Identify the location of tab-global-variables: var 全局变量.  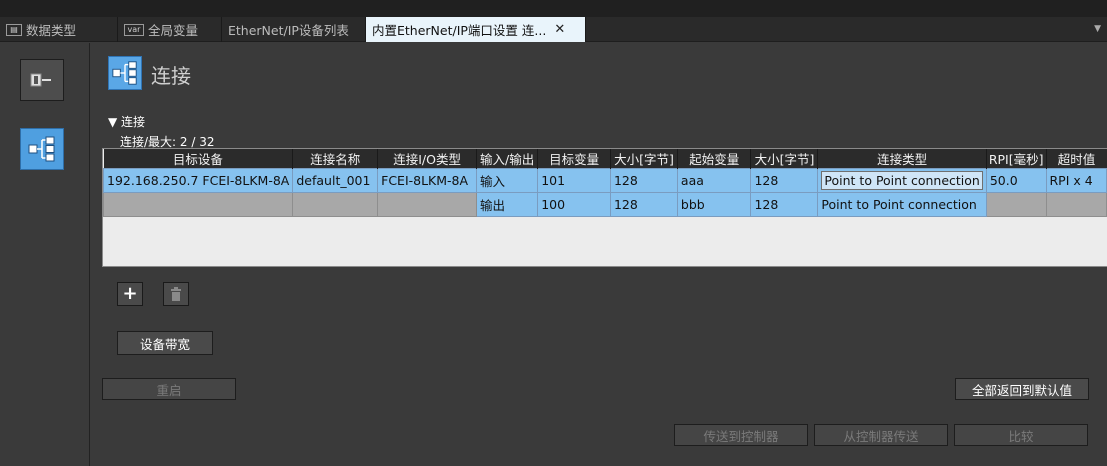
(170, 29).